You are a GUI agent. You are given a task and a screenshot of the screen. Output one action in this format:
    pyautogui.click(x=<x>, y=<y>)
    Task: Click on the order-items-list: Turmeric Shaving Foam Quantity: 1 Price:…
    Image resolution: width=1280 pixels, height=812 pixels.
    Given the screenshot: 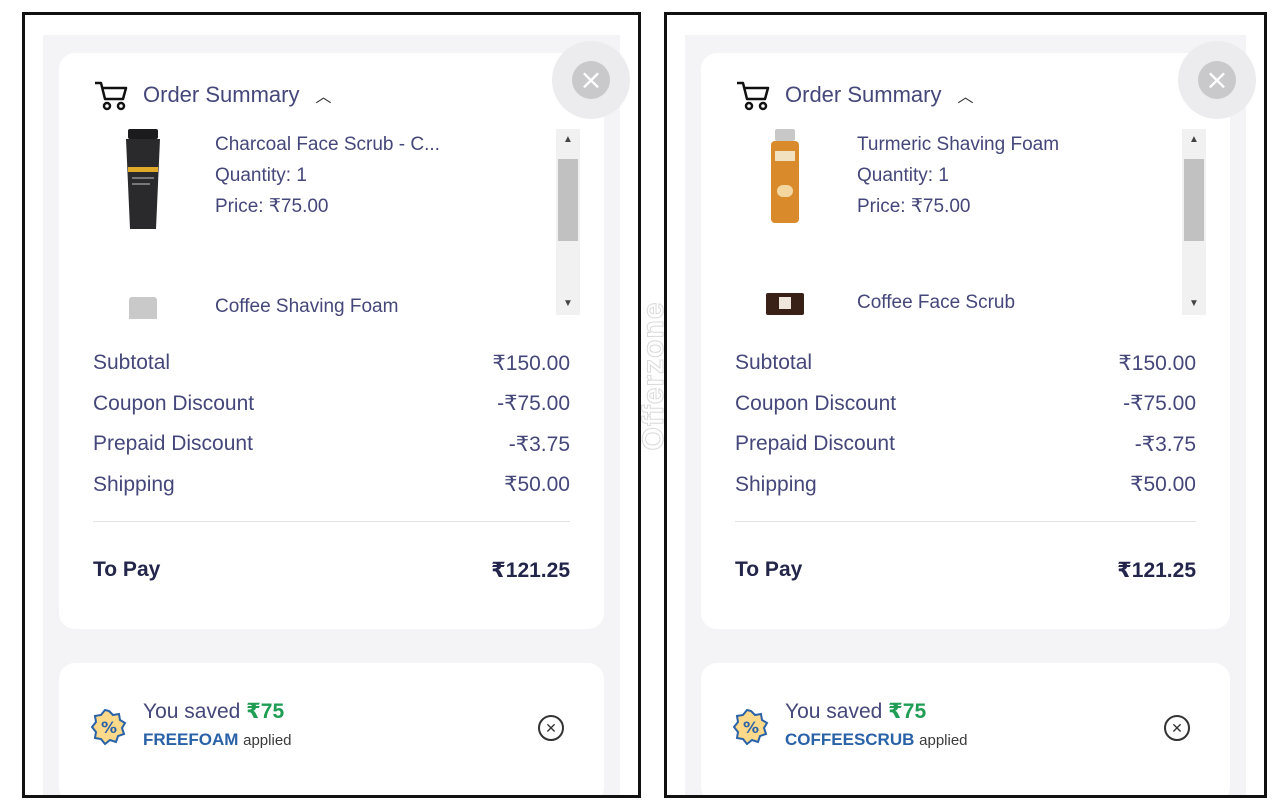 What is the action you would take?
    pyautogui.click(x=975, y=224)
    